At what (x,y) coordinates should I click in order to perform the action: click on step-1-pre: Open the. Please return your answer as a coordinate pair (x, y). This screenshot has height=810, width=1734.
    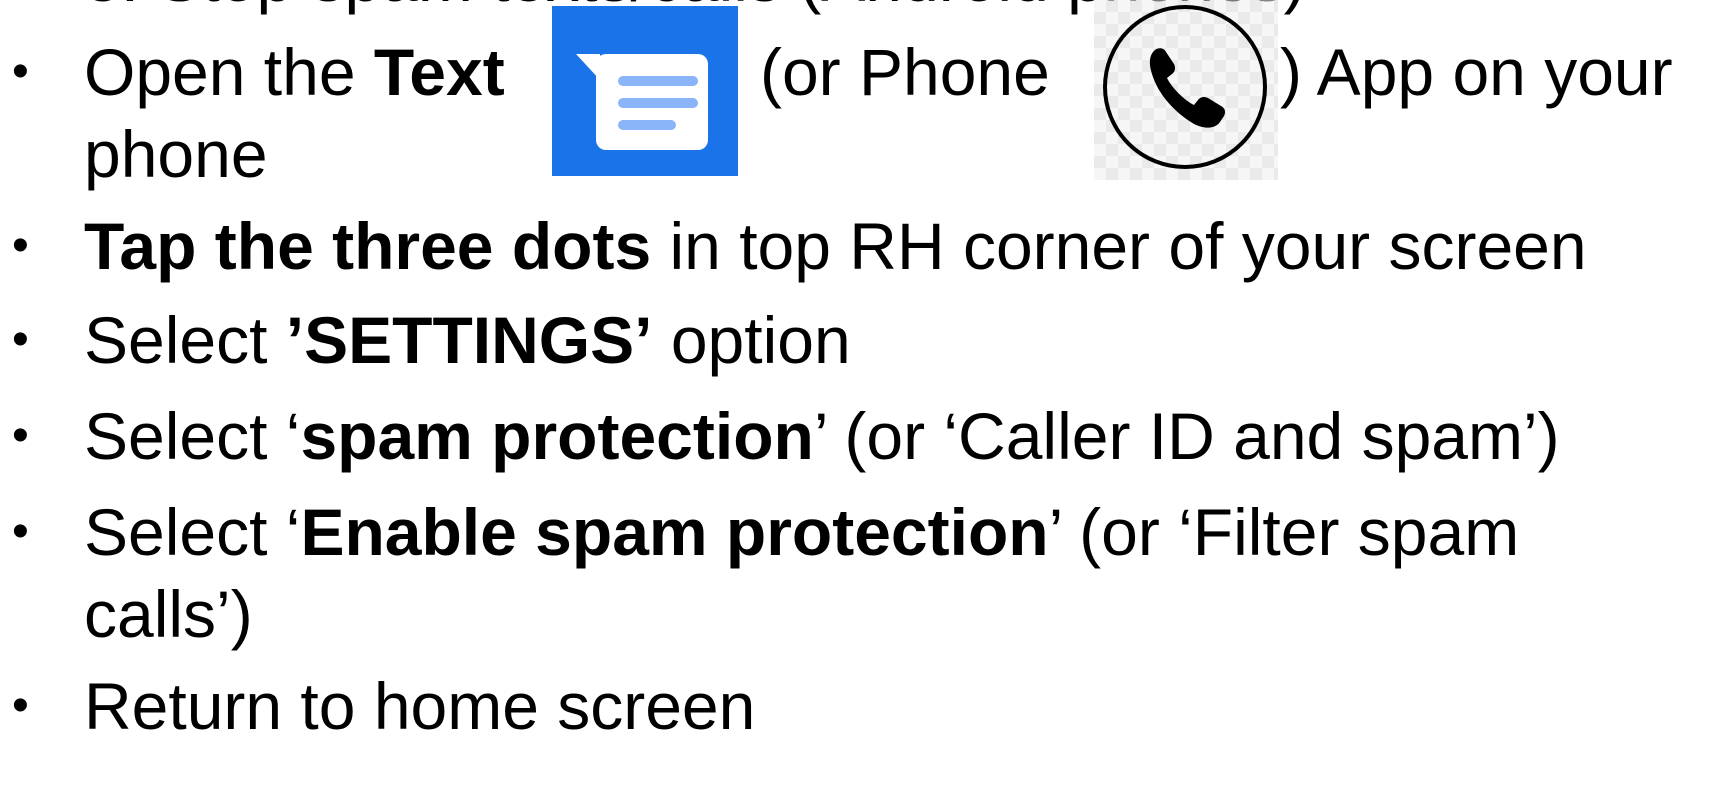
    Looking at the image, I should click on (229, 72).